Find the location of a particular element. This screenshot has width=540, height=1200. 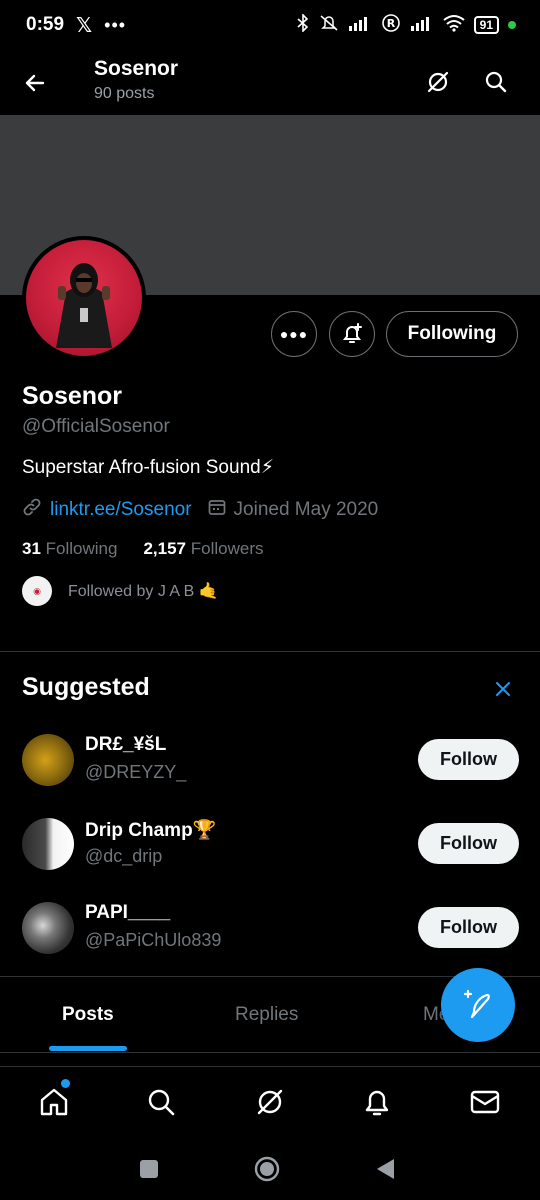

profile-avatar is located at coordinates (84, 298).